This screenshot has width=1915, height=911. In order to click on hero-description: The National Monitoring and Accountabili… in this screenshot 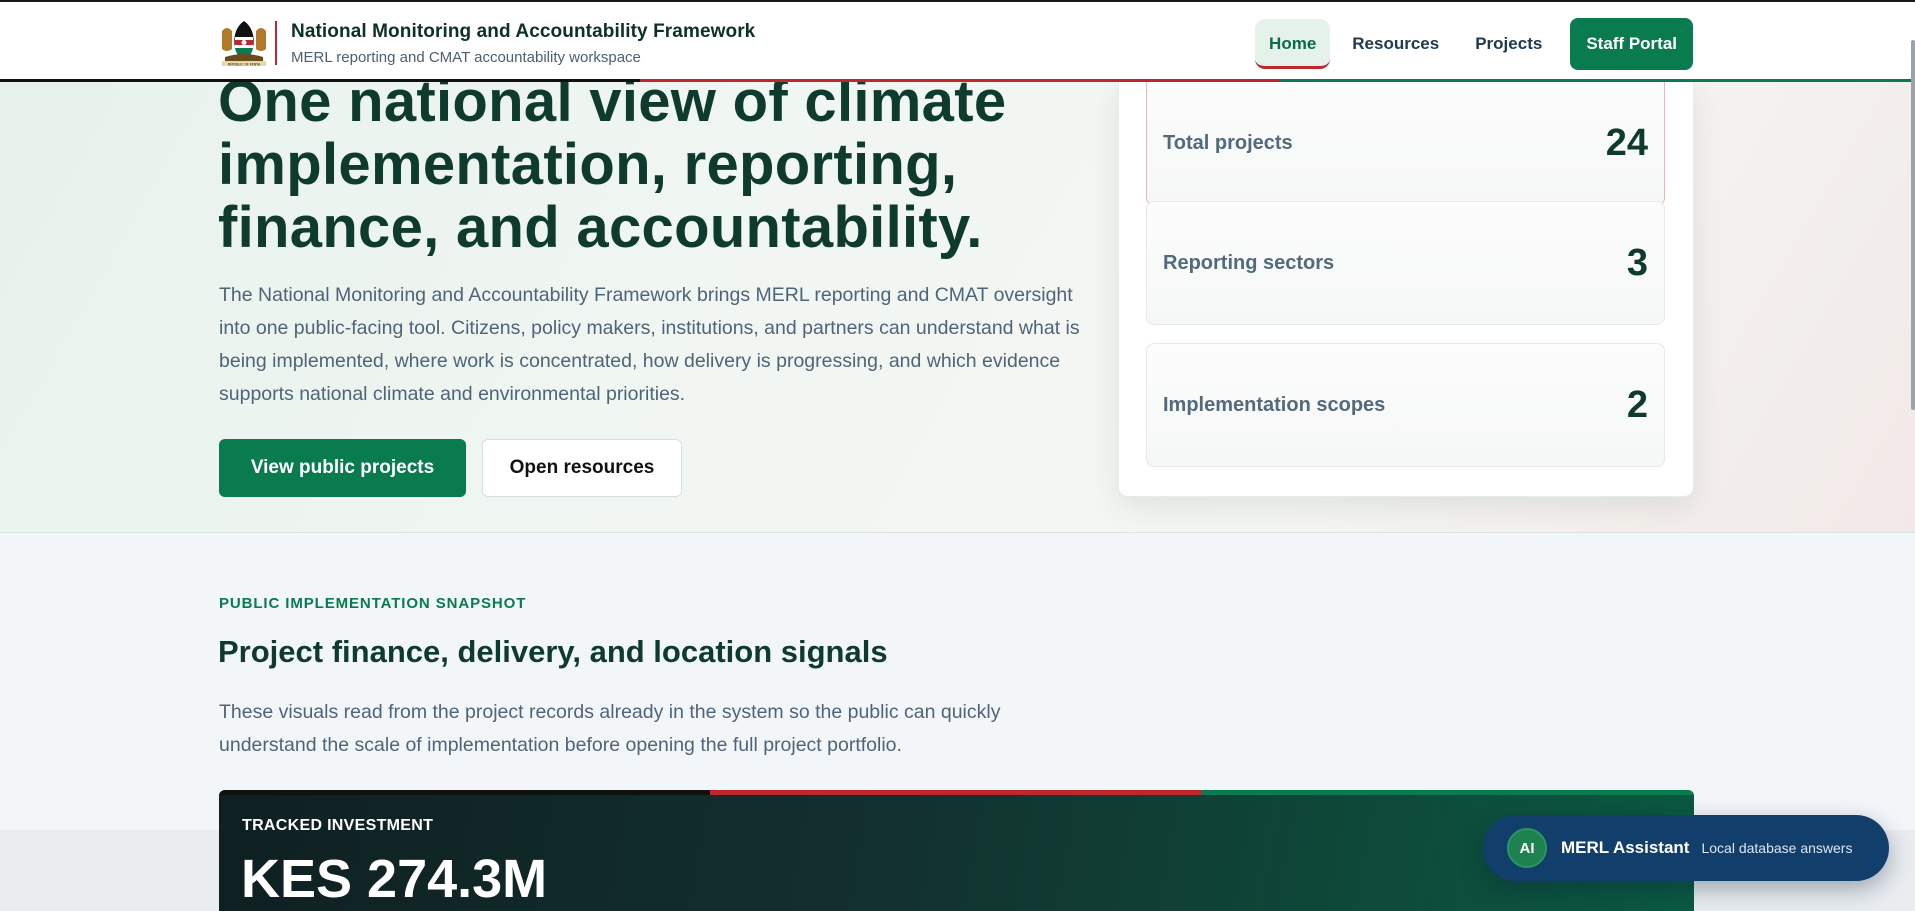, I will do `click(649, 344)`.